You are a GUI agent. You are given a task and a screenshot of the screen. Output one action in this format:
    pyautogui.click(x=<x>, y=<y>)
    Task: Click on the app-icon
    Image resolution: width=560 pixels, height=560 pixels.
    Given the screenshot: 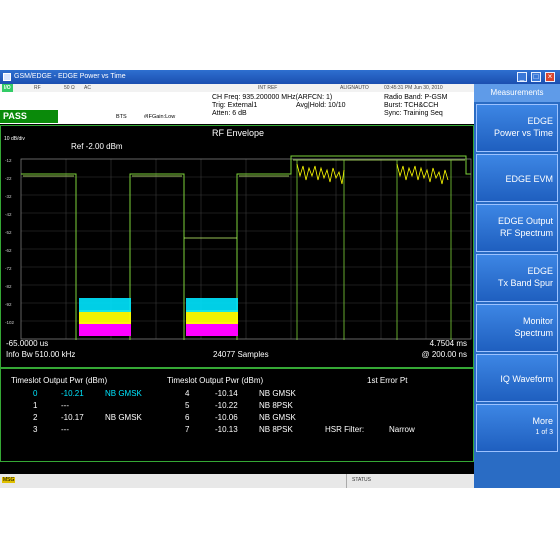 What is the action you would take?
    pyautogui.click(x=7, y=77)
    